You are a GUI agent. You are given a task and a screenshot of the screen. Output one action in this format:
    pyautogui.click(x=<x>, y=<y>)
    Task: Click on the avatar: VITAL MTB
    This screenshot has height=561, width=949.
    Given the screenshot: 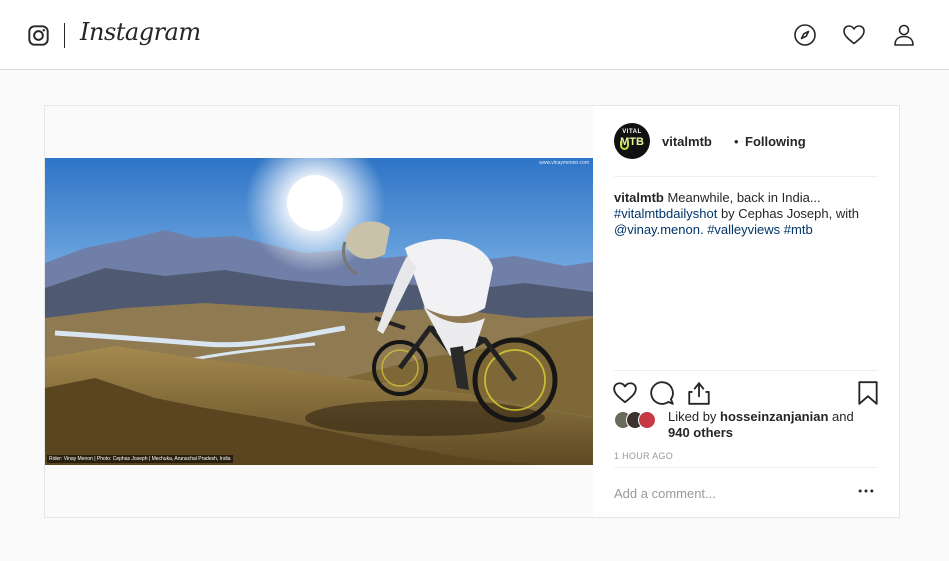 What is the action you would take?
    pyautogui.click(x=632, y=141)
    